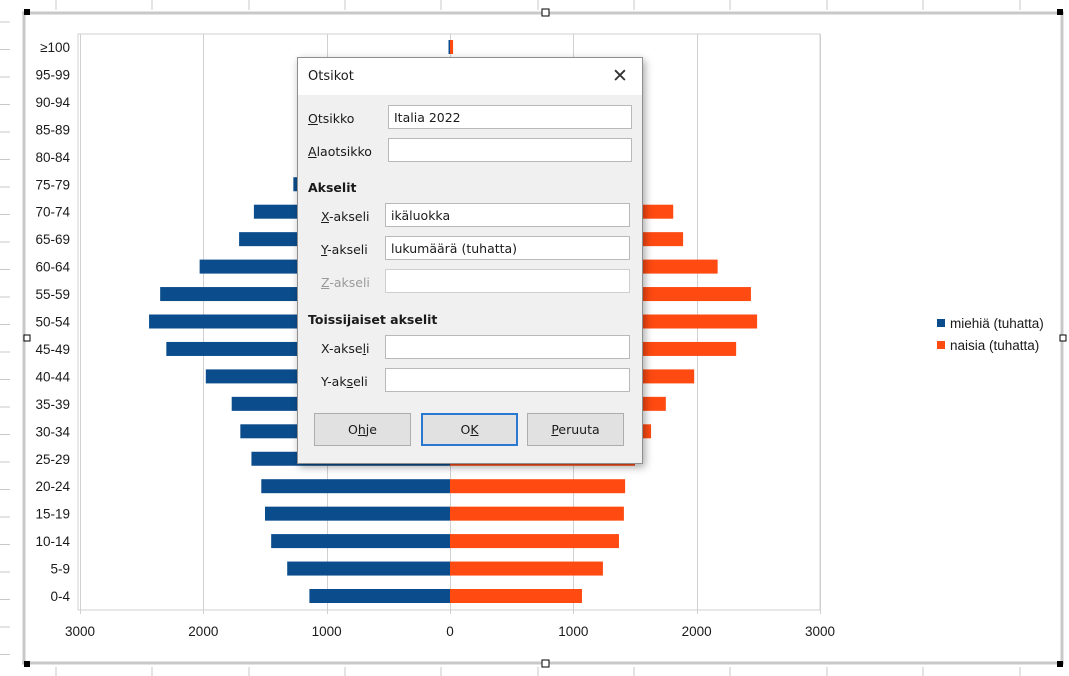  What do you see at coordinates (340, 151) in the screenshot?
I see `subtitle-label: Alaotsikko` at bounding box center [340, 151].